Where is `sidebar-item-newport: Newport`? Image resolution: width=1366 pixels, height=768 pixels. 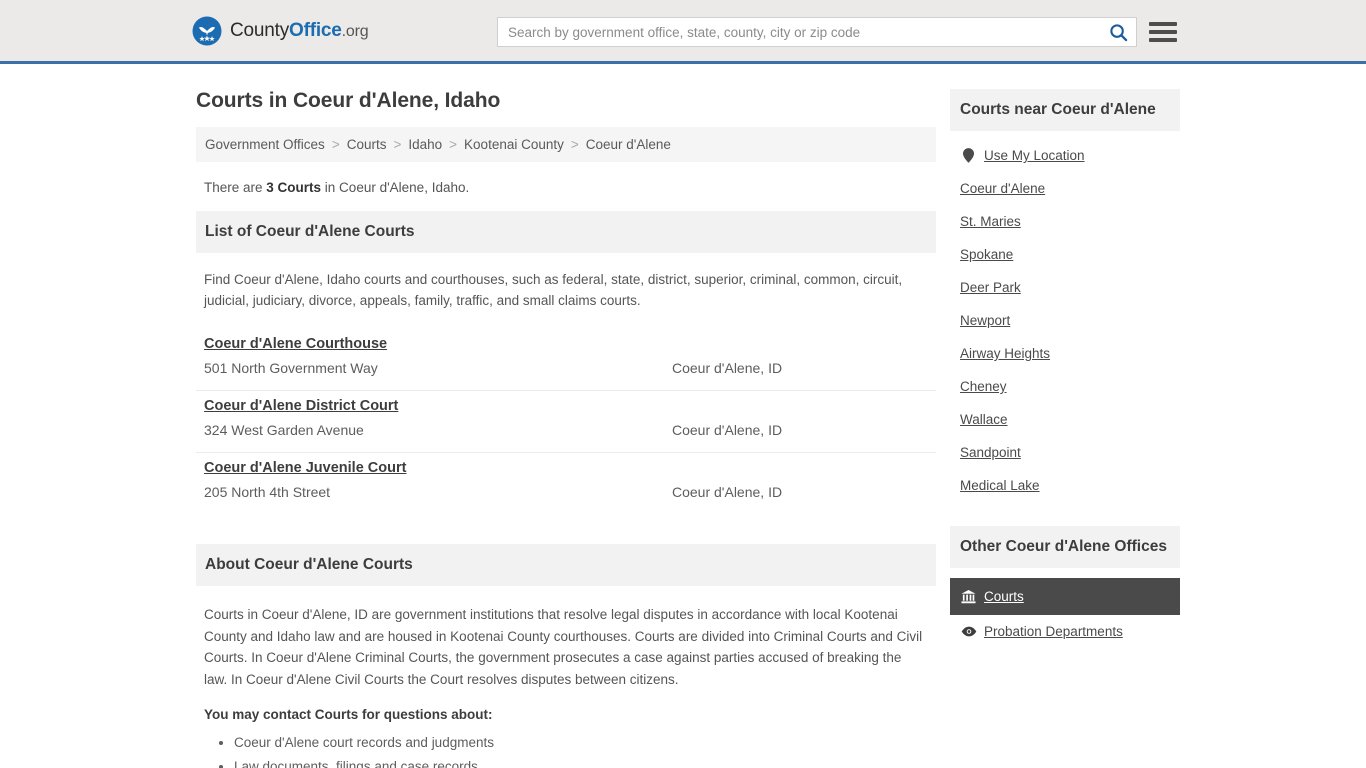
sidebar-item-newport: Newport is located at coordinates (1065, 320).